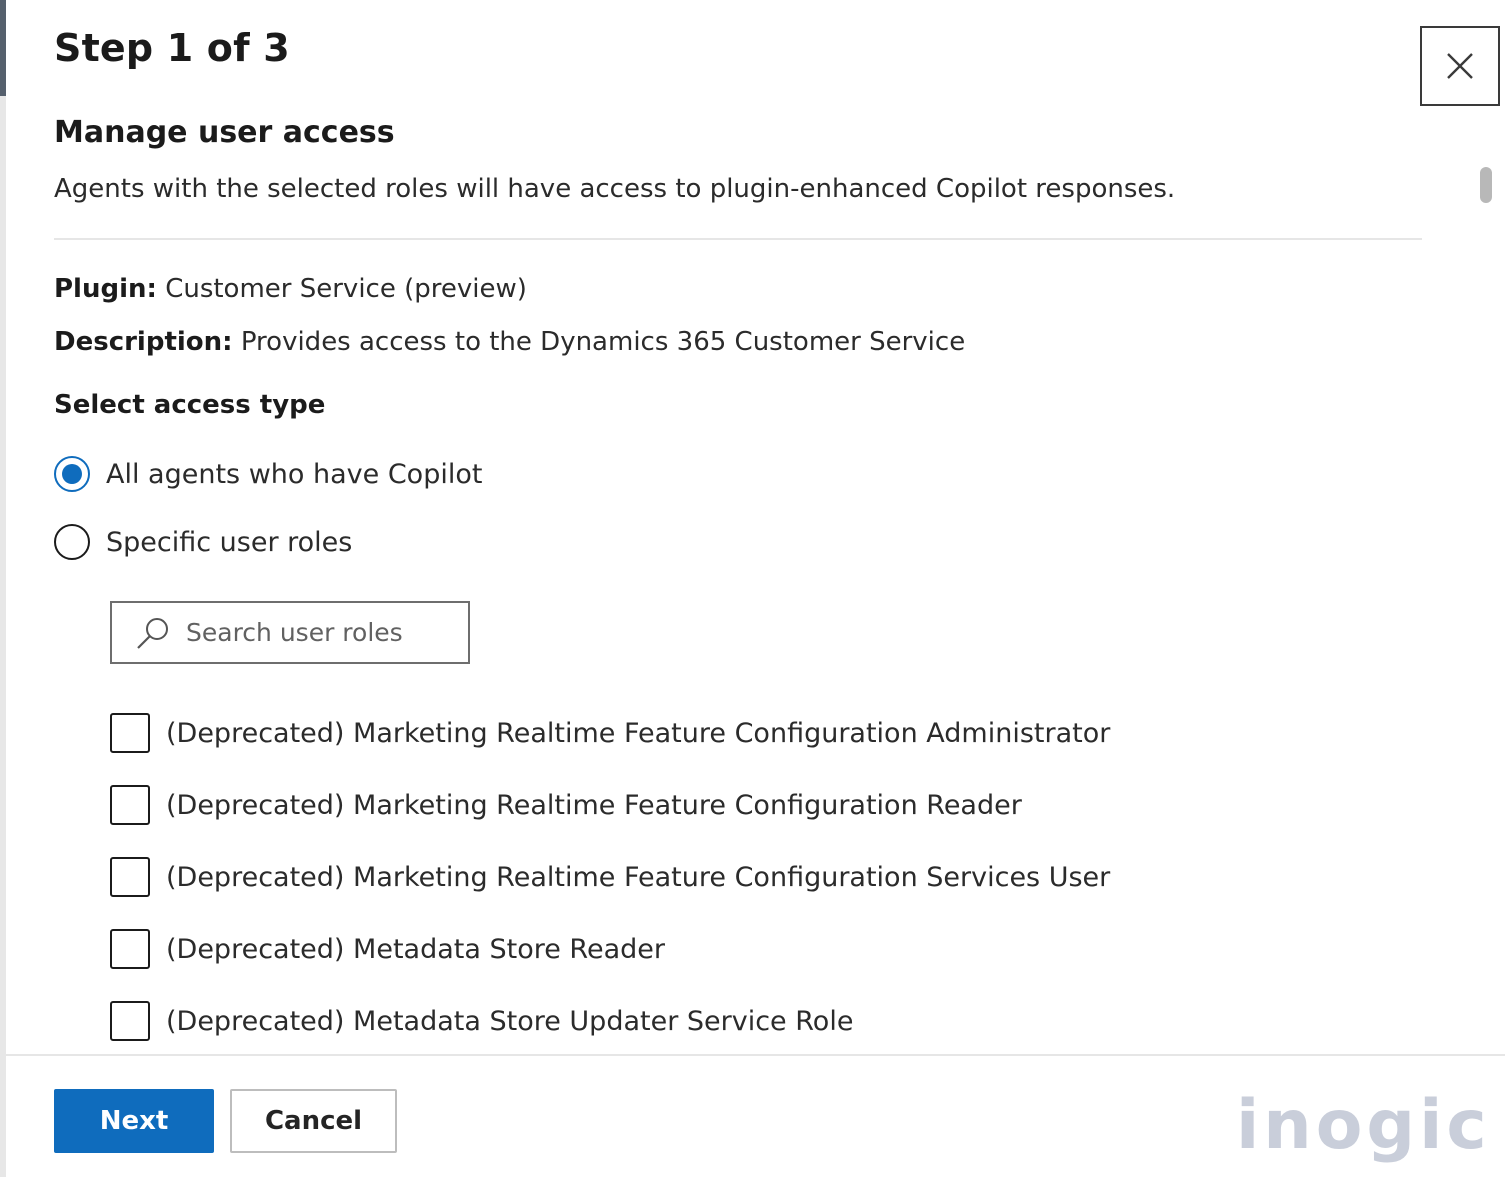  Describe the element at coordinates (1486, 185) in the screenshot. I see `scrollbar-thumb` at that location.